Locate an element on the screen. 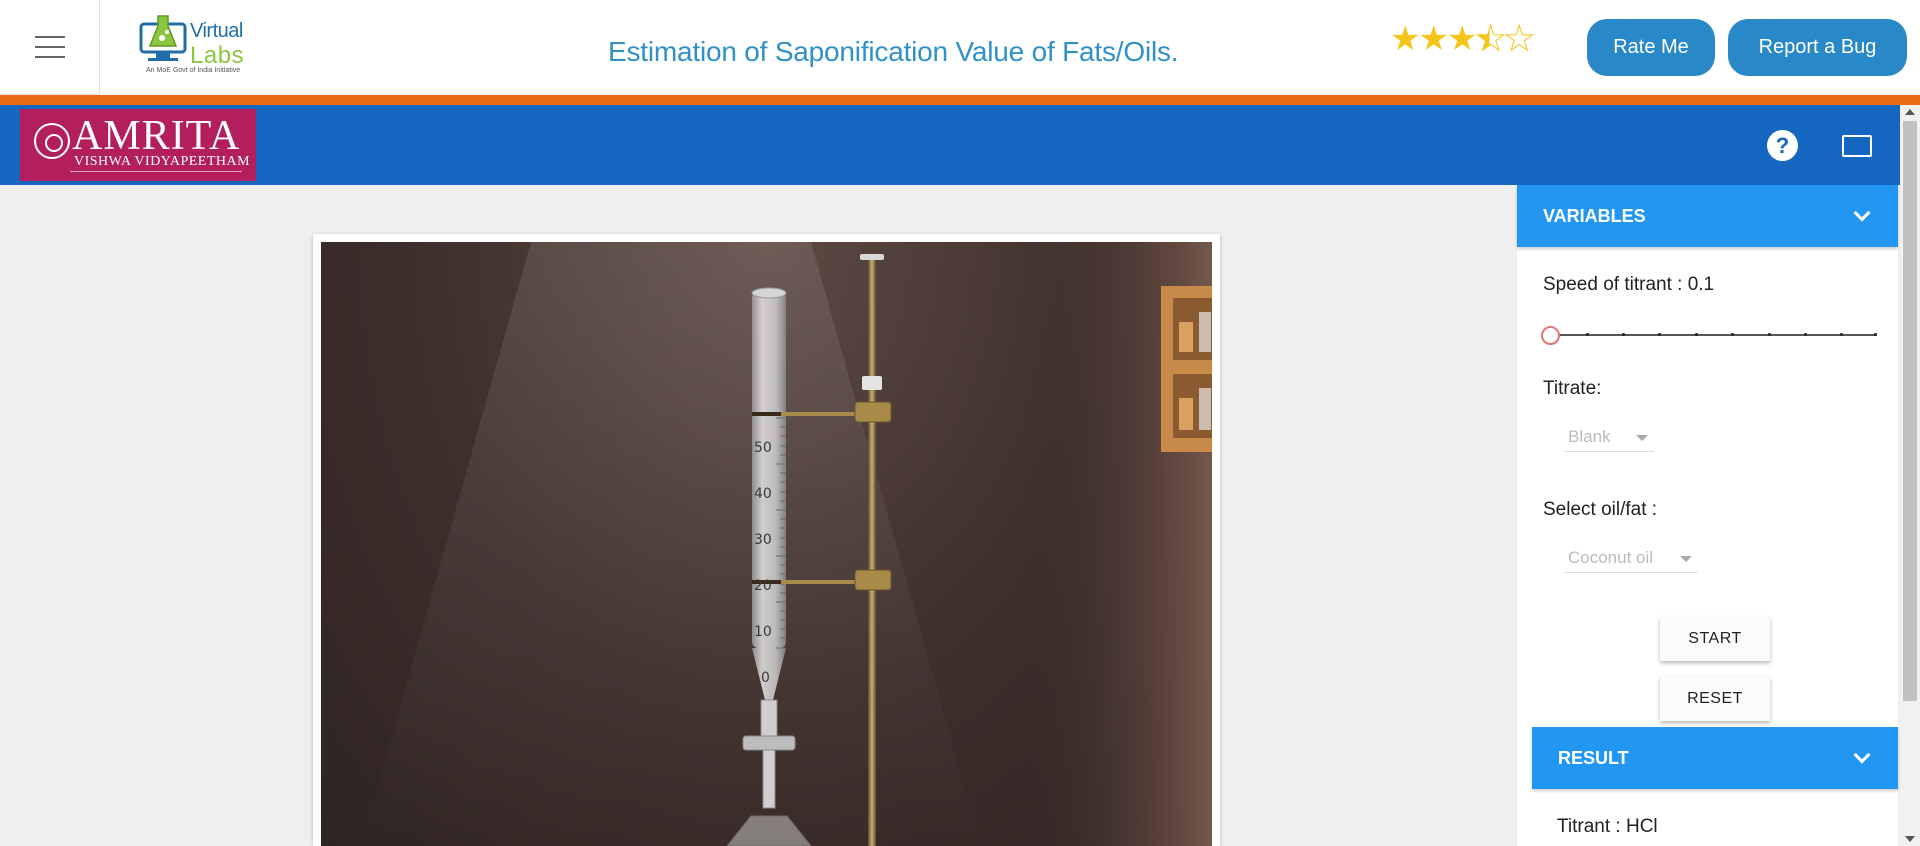  titrate-selected-value: Blank is located at coordinates (1589, 436).